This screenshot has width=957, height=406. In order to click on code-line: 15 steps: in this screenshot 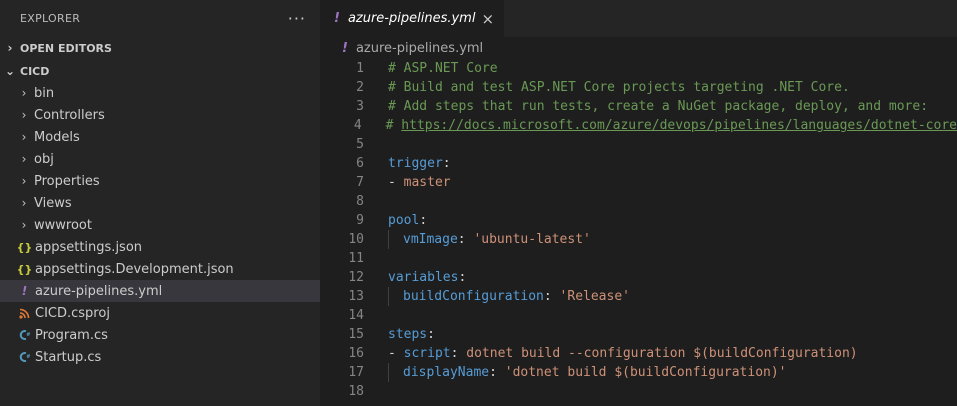, I will do `click(638, 334)`.